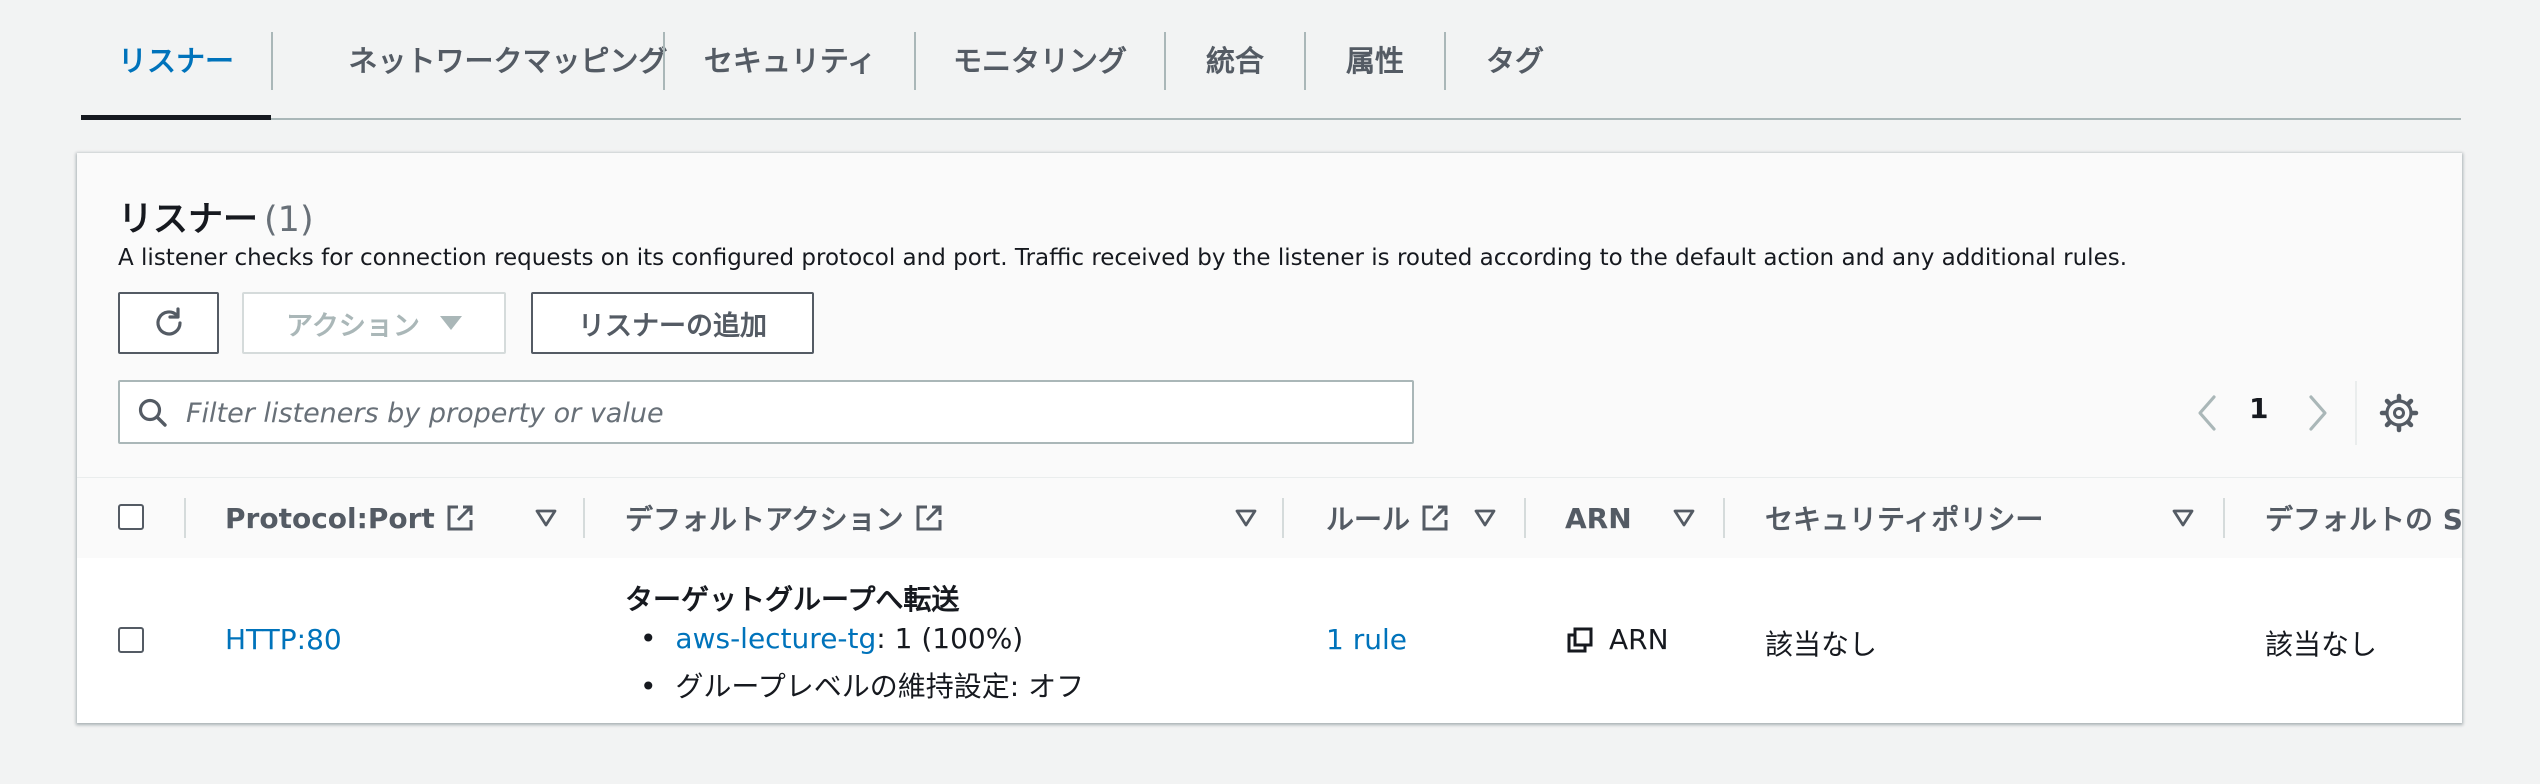  Describe the element at coordinates (2258, 408) in the screenshot. I see `page-number: 1` at that location.